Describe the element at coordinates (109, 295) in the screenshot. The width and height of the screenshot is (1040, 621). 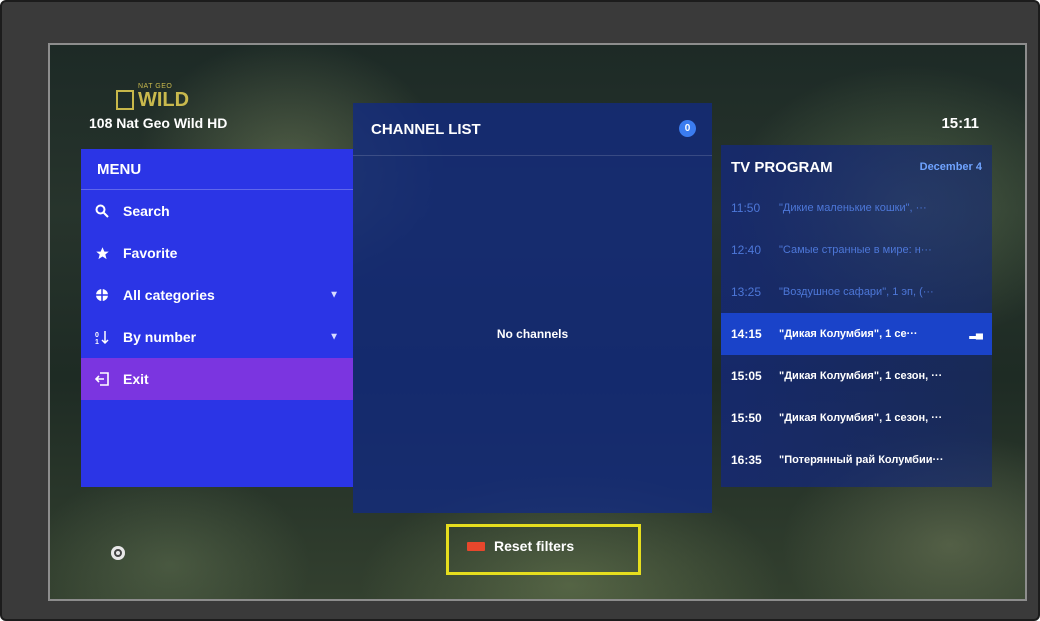
I see `categories-icon` at that location.